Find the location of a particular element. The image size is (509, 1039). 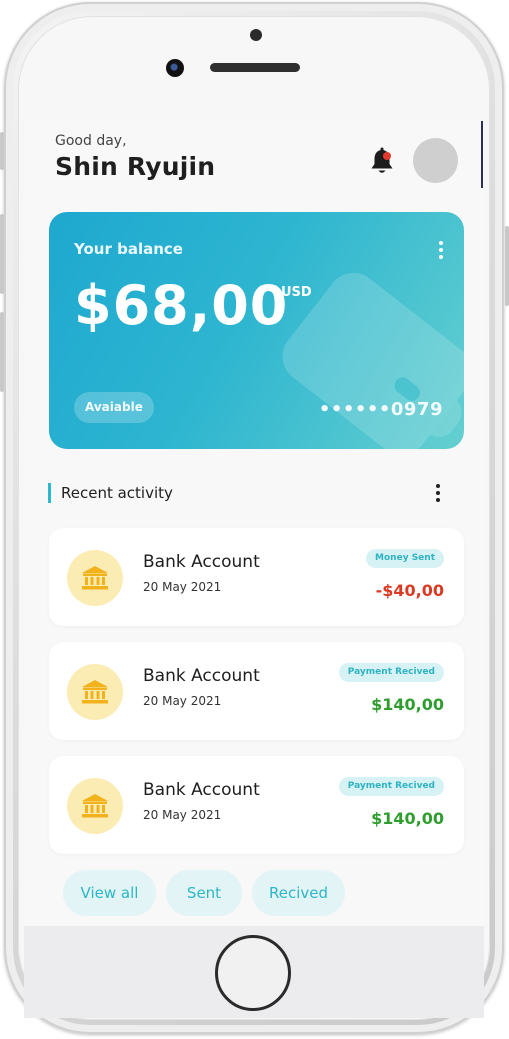

avatar is located at coordinates (435, 160).